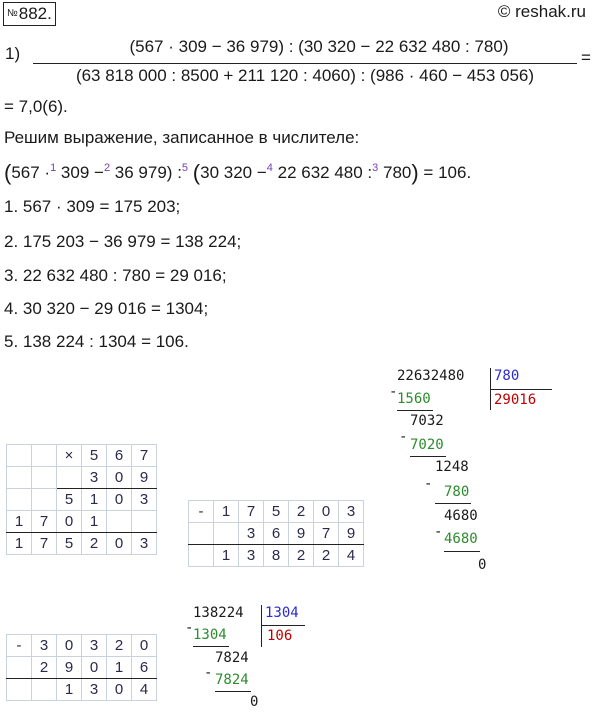 The width and height of the screenshot is (594, 715). Describe the element at coordinates (12, 13) in the screenshot. I see `number-sign: №` at that location.